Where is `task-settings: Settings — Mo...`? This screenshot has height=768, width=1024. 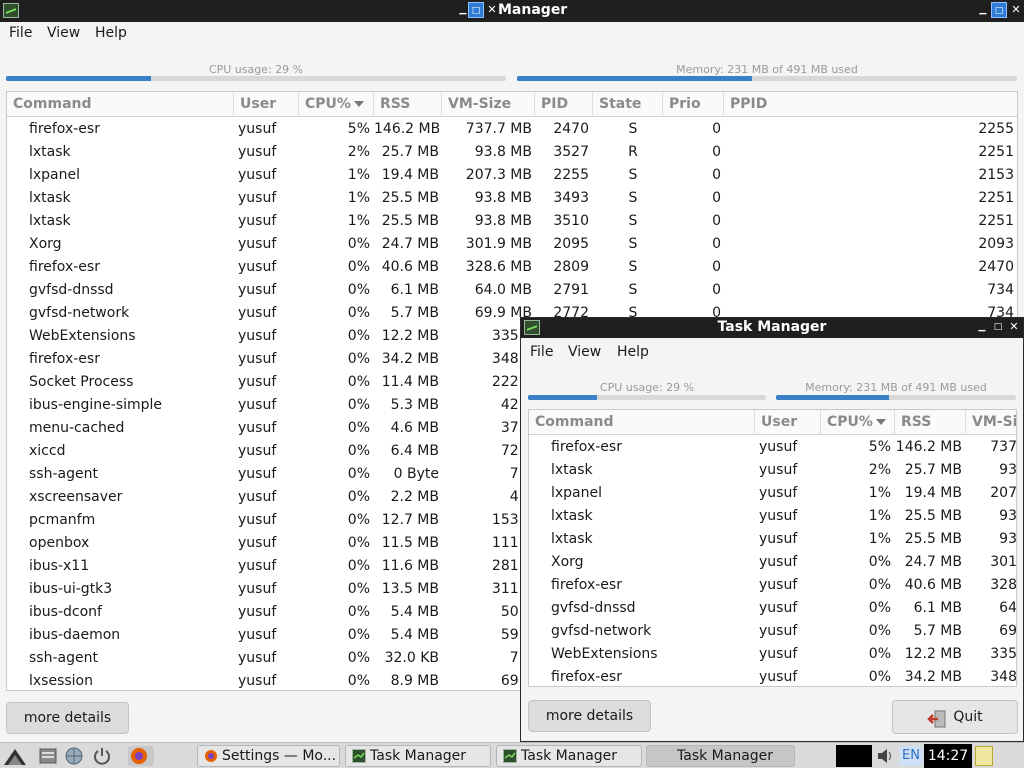
task-settings: Settings — Mo... is located at coordinates (268, 756).